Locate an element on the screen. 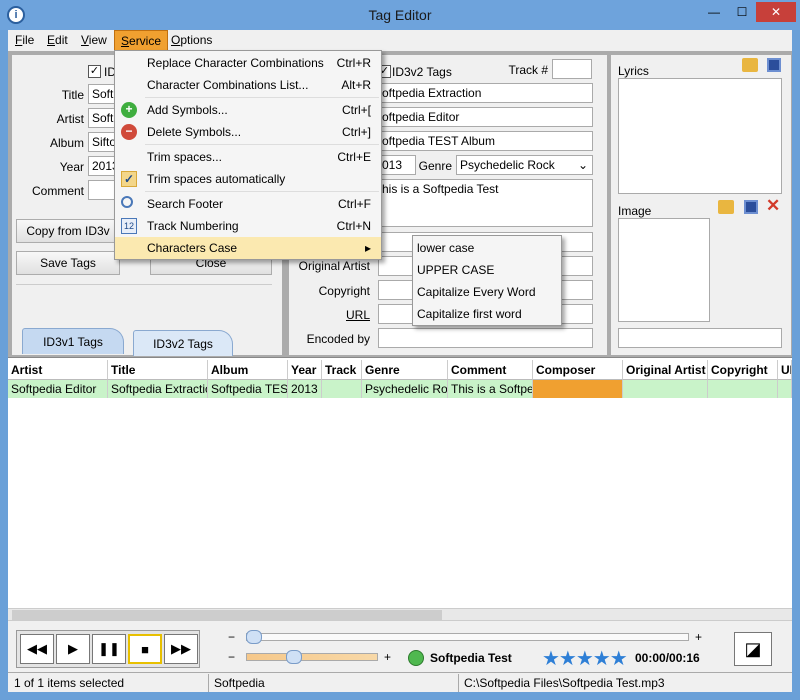 The height and width of the screenshot is (700, 800). menu-trim-spaces-automatically: ✓ Trim spaces automatically is located at coordinates (248, 179).